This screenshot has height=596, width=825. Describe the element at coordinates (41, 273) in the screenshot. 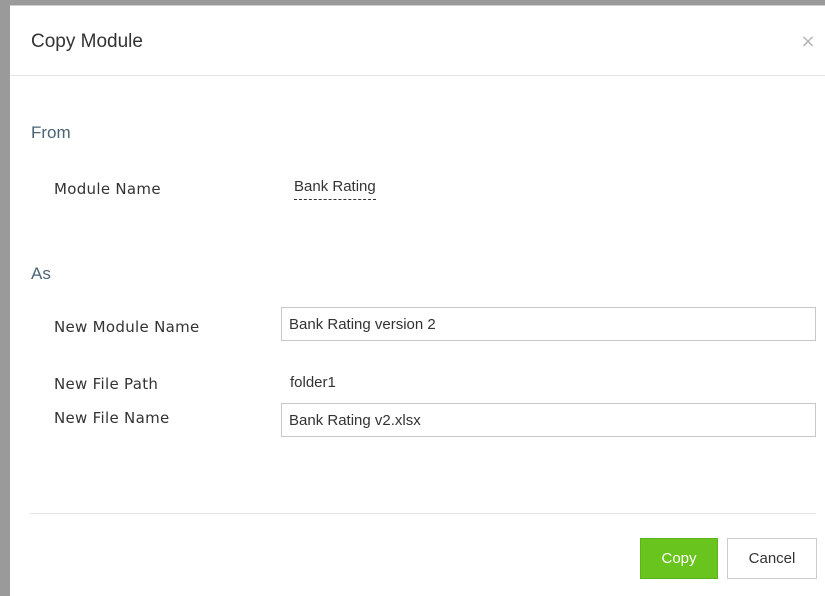

I see `section-title-as: As` at that location.